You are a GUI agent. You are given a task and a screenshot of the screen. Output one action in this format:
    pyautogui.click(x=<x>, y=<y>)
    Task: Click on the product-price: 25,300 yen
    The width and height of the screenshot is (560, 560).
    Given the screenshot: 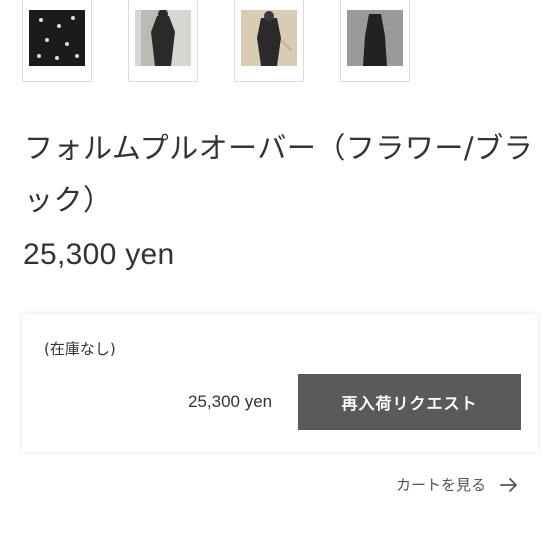 What is the action you would take?
    pyautogui.click(x=99, y=254)
    